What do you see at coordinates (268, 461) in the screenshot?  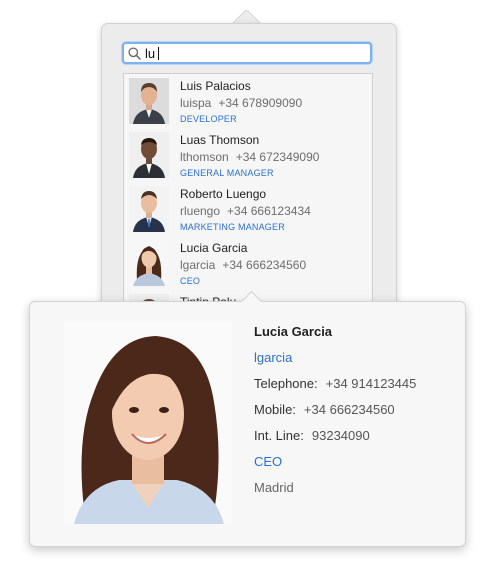 I see `contact-role-link: CEO` at bounding box center [268, 461].